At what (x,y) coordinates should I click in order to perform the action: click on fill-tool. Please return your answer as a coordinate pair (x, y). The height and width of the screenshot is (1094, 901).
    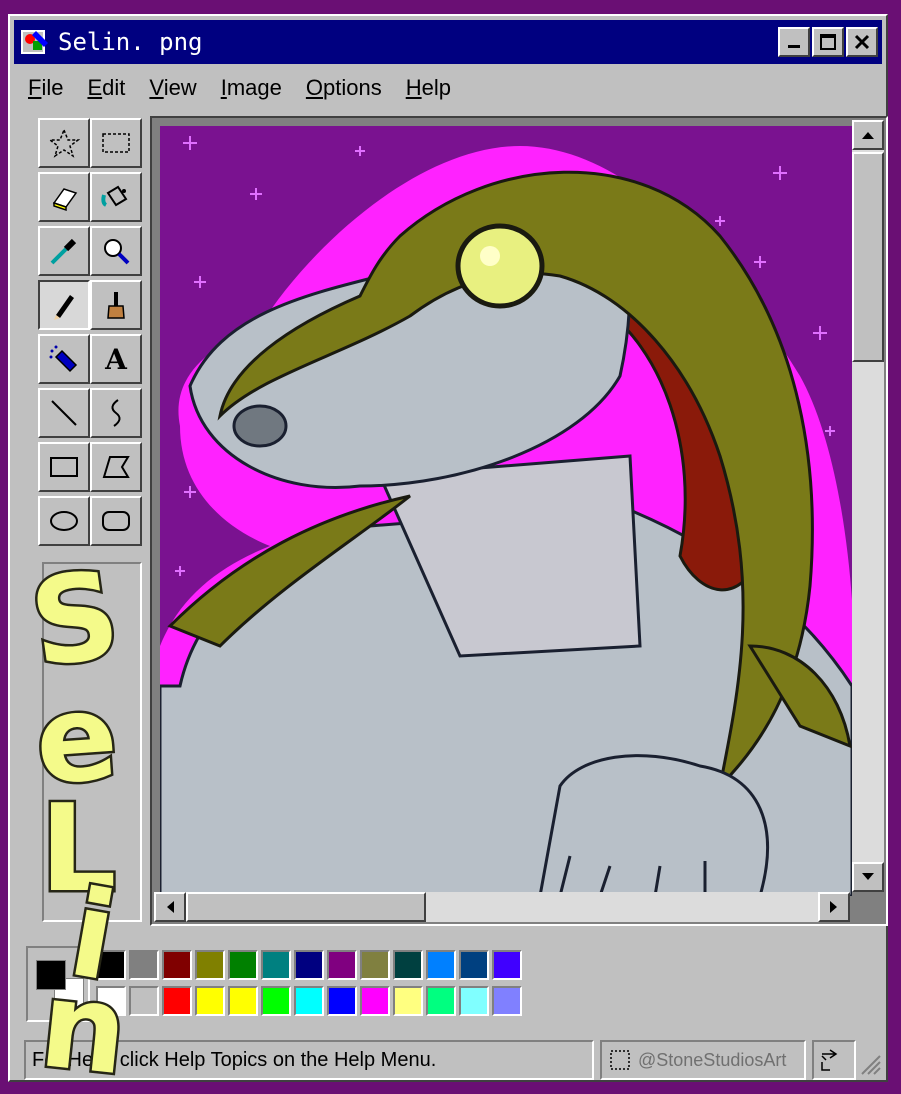
    Looking at the image, I should click on (116, 197).